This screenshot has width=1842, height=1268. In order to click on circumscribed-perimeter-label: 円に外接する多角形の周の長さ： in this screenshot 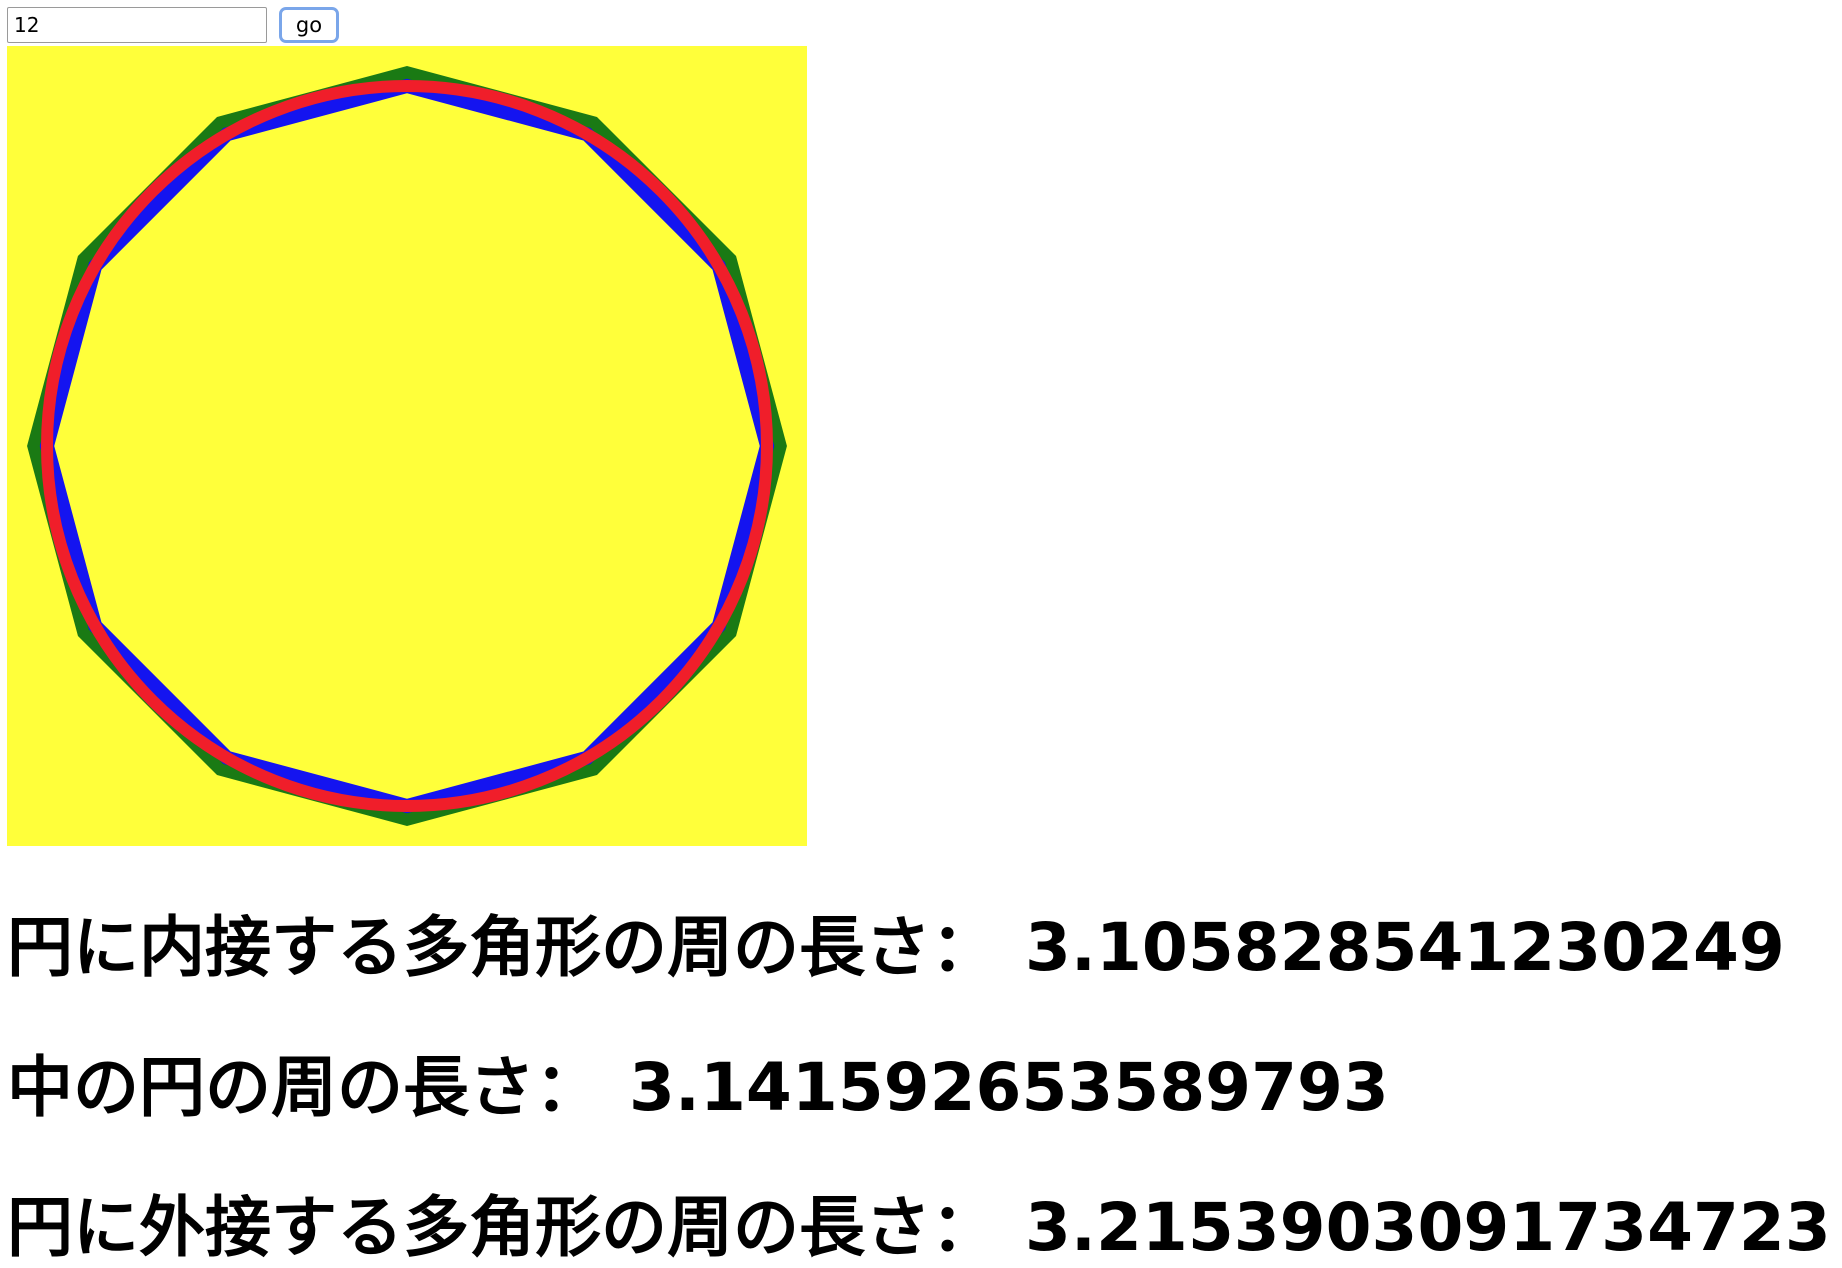, I will do `click(502, 1227)`.